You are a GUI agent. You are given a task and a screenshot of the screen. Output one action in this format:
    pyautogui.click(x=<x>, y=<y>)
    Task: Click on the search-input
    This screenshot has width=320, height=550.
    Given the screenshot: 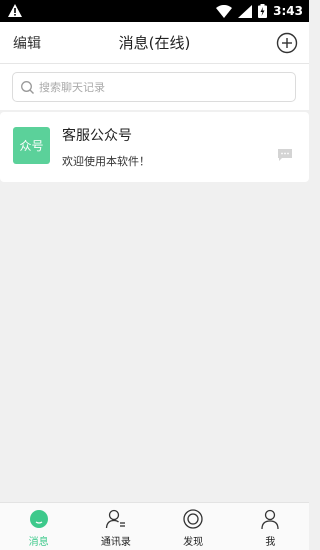 What is the action you would take?
    pyautogui.click(x=164, y=87)
    